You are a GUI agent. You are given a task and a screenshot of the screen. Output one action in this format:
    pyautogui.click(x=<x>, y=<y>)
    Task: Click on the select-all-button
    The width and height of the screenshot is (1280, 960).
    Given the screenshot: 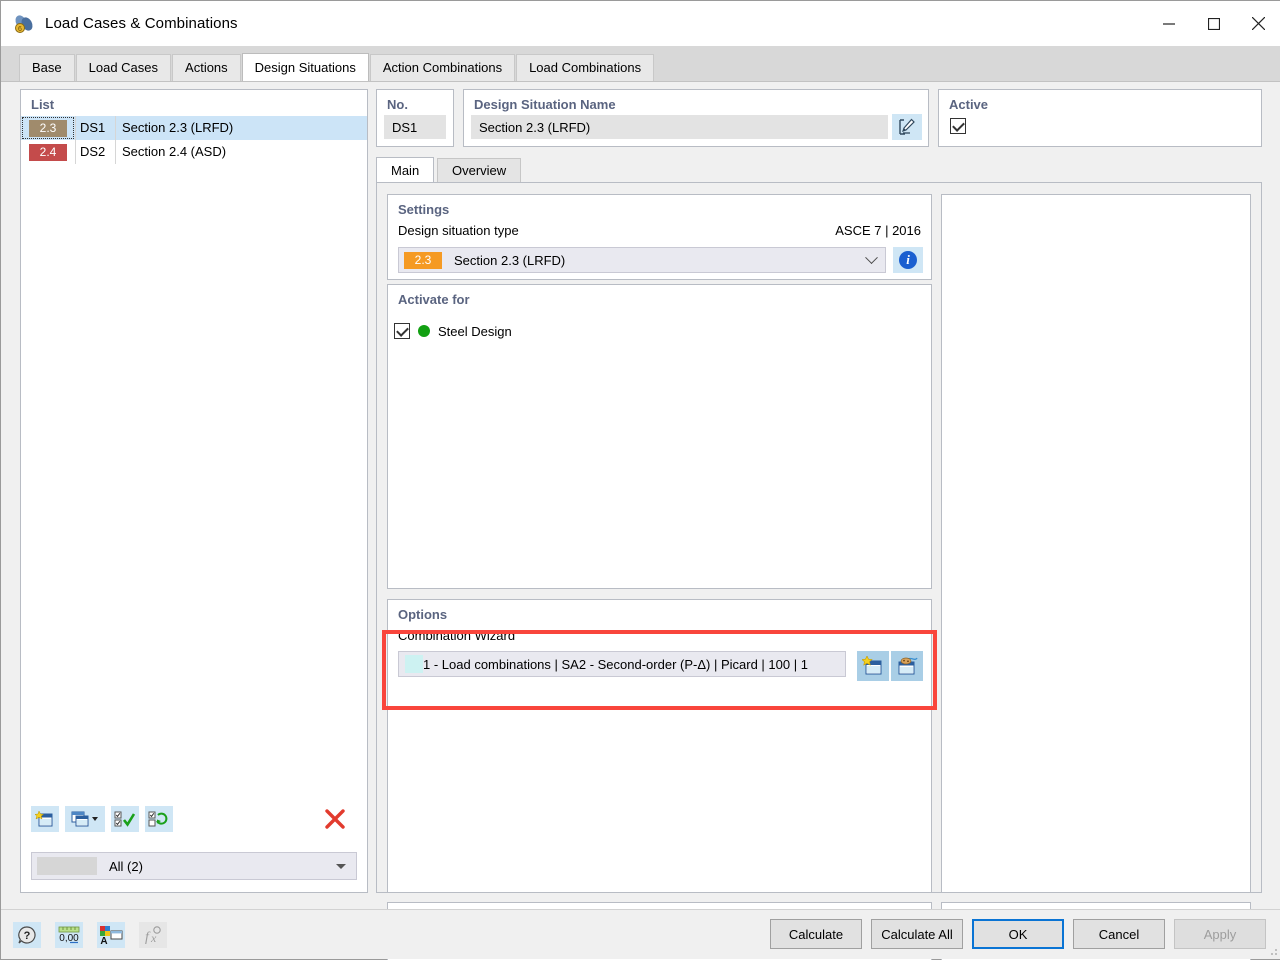 What is the action you would take?
    pyautogui.click(x=125, y=819)
    